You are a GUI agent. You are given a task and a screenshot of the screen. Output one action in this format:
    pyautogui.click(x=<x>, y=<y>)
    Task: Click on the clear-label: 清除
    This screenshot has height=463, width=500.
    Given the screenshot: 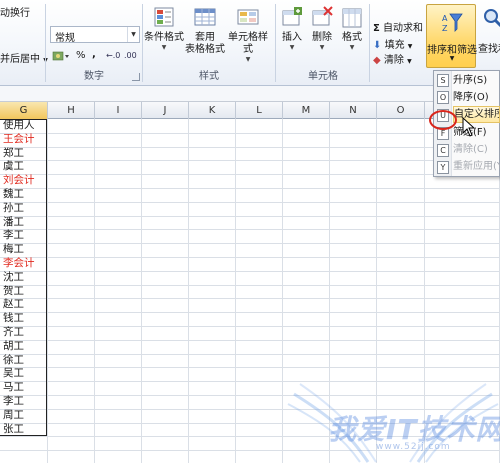 What is the action you would take?
    pyautogui.click(x=393, y=60)
    